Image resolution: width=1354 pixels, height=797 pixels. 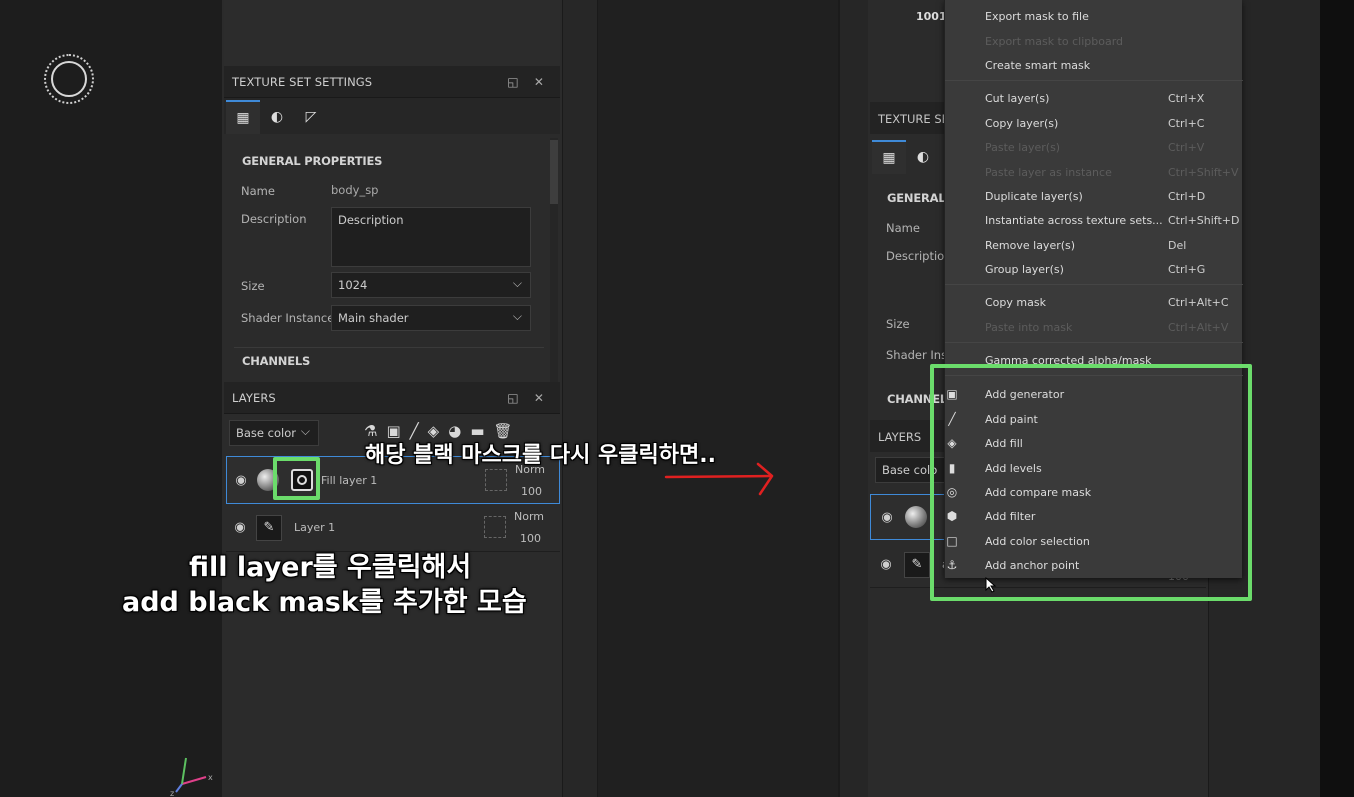 I want to click on panel-title: TEXTURE SET SETTINGS, so click(x=302, y=81).